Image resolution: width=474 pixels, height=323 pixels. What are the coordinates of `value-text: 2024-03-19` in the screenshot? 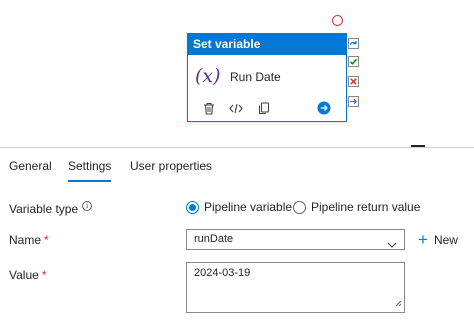 It's located at (222, 273).